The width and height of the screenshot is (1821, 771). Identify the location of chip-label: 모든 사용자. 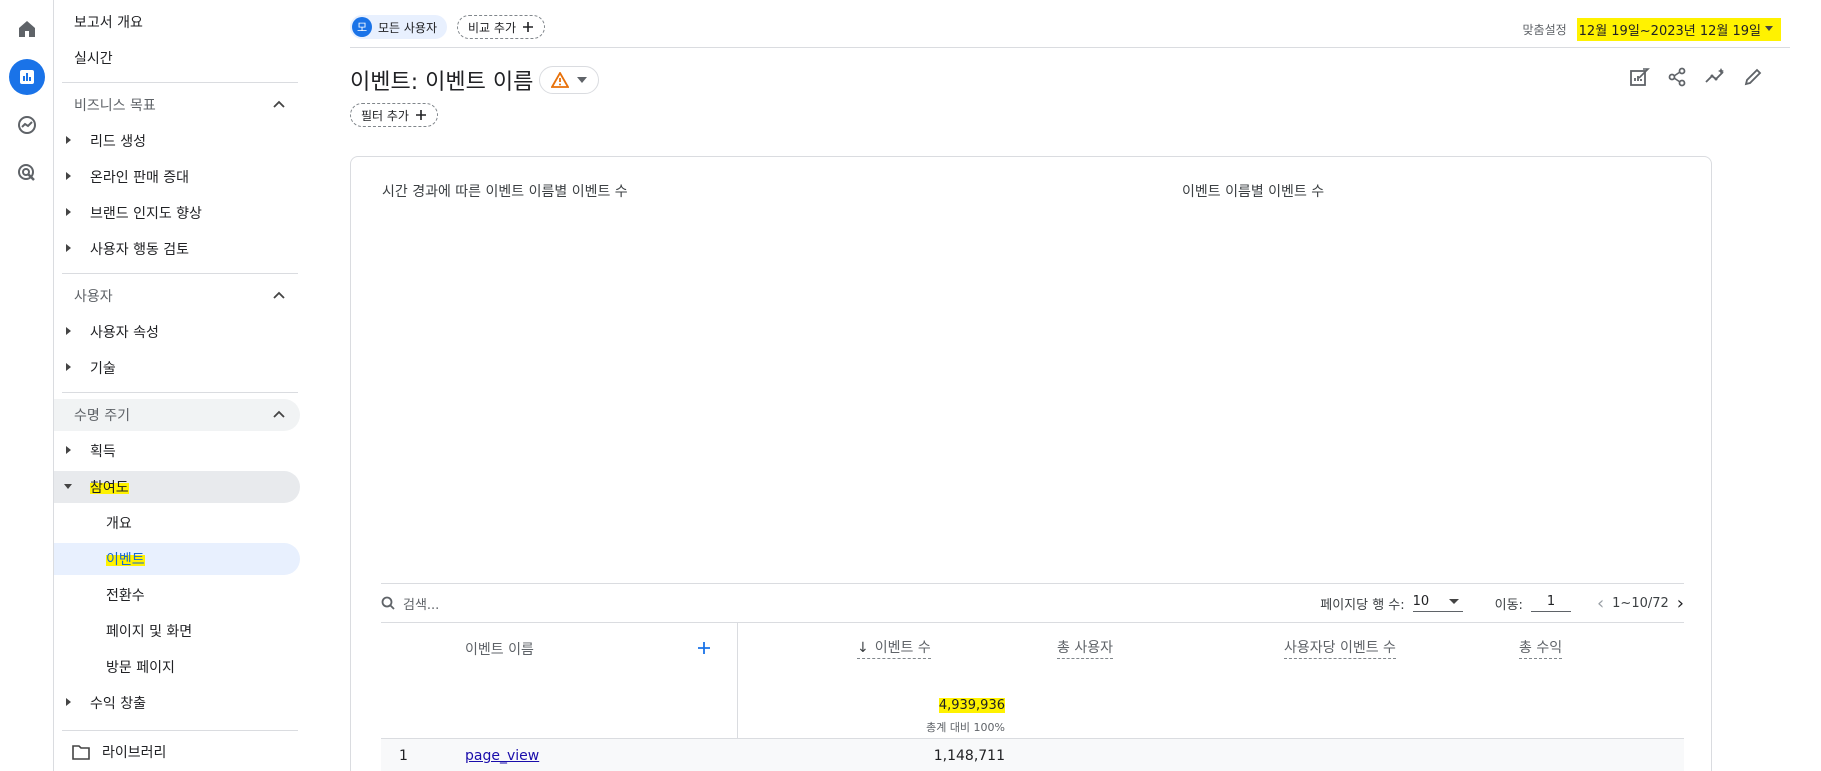
(408, 27).